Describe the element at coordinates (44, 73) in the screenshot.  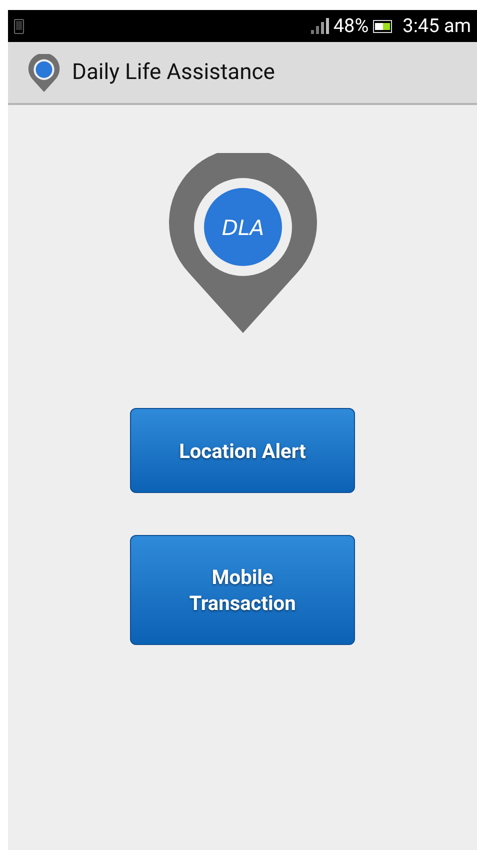
I see `app-logo-icon` at that location.